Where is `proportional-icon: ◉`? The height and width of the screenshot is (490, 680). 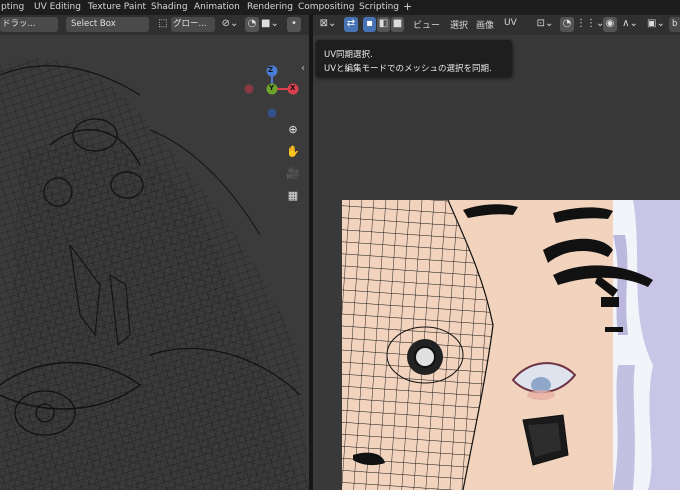
proportional-icon: ◉ is located at coordinates (610, 24).